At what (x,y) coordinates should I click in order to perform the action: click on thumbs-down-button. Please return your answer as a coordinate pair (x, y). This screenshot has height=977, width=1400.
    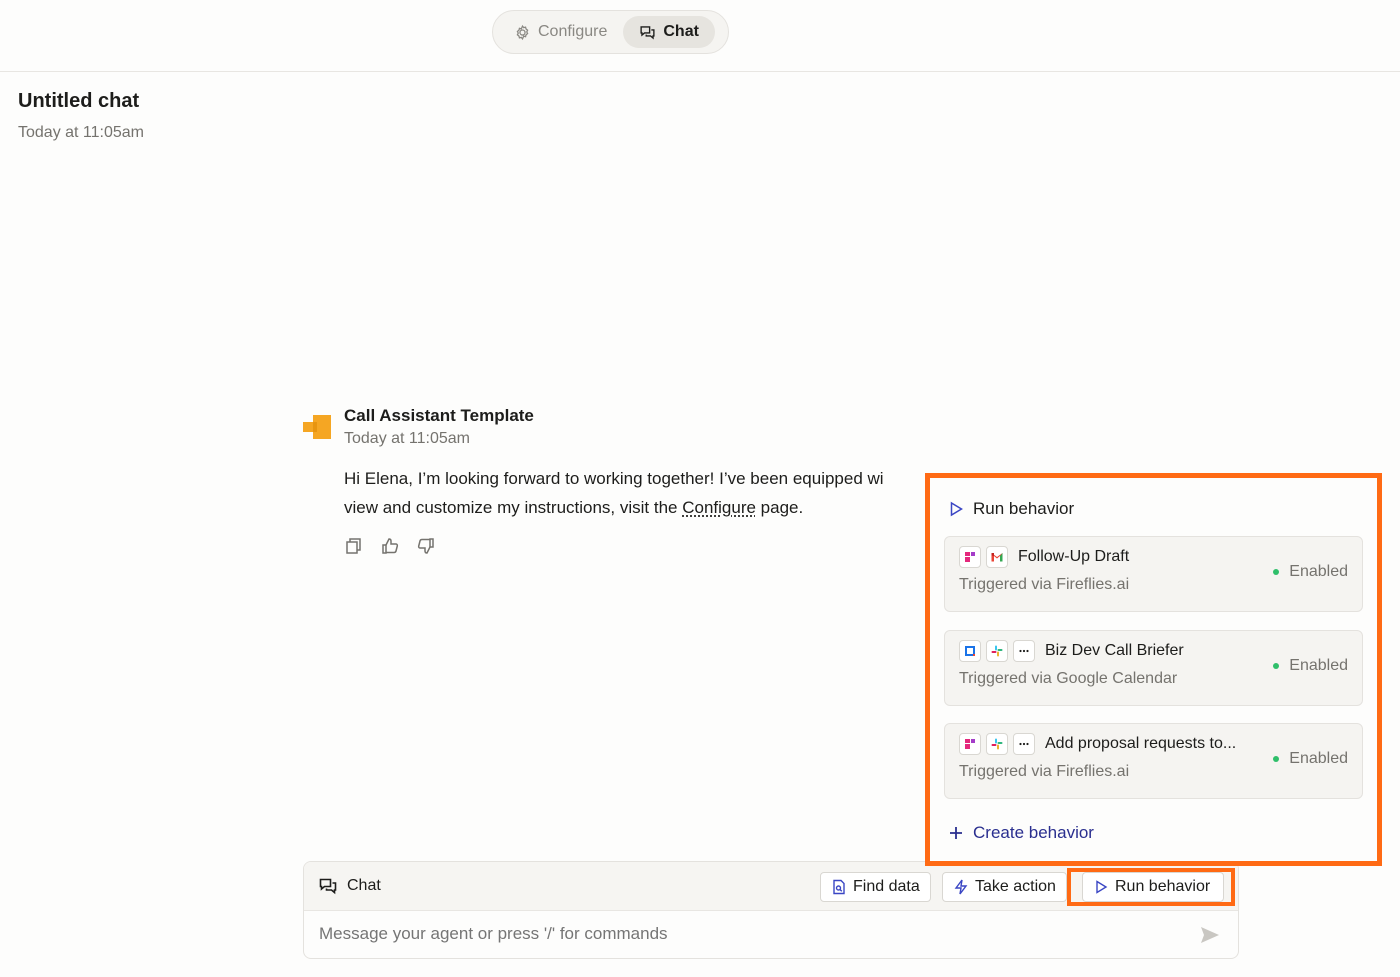
    Looking at the image, I should click on (426, 546).